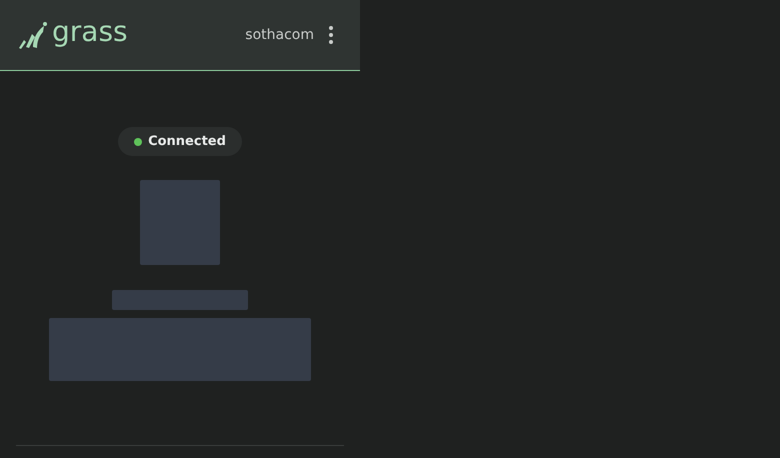 The height and width of the screenshot is (458, 780). I want to click on logo-icon, so click(33, 35).